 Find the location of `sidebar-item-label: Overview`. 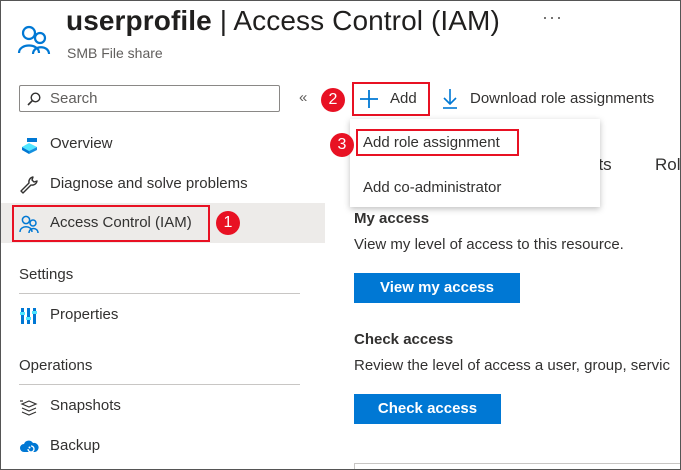

sidebar-item-label: Overview is located at coordinates (81, 143).